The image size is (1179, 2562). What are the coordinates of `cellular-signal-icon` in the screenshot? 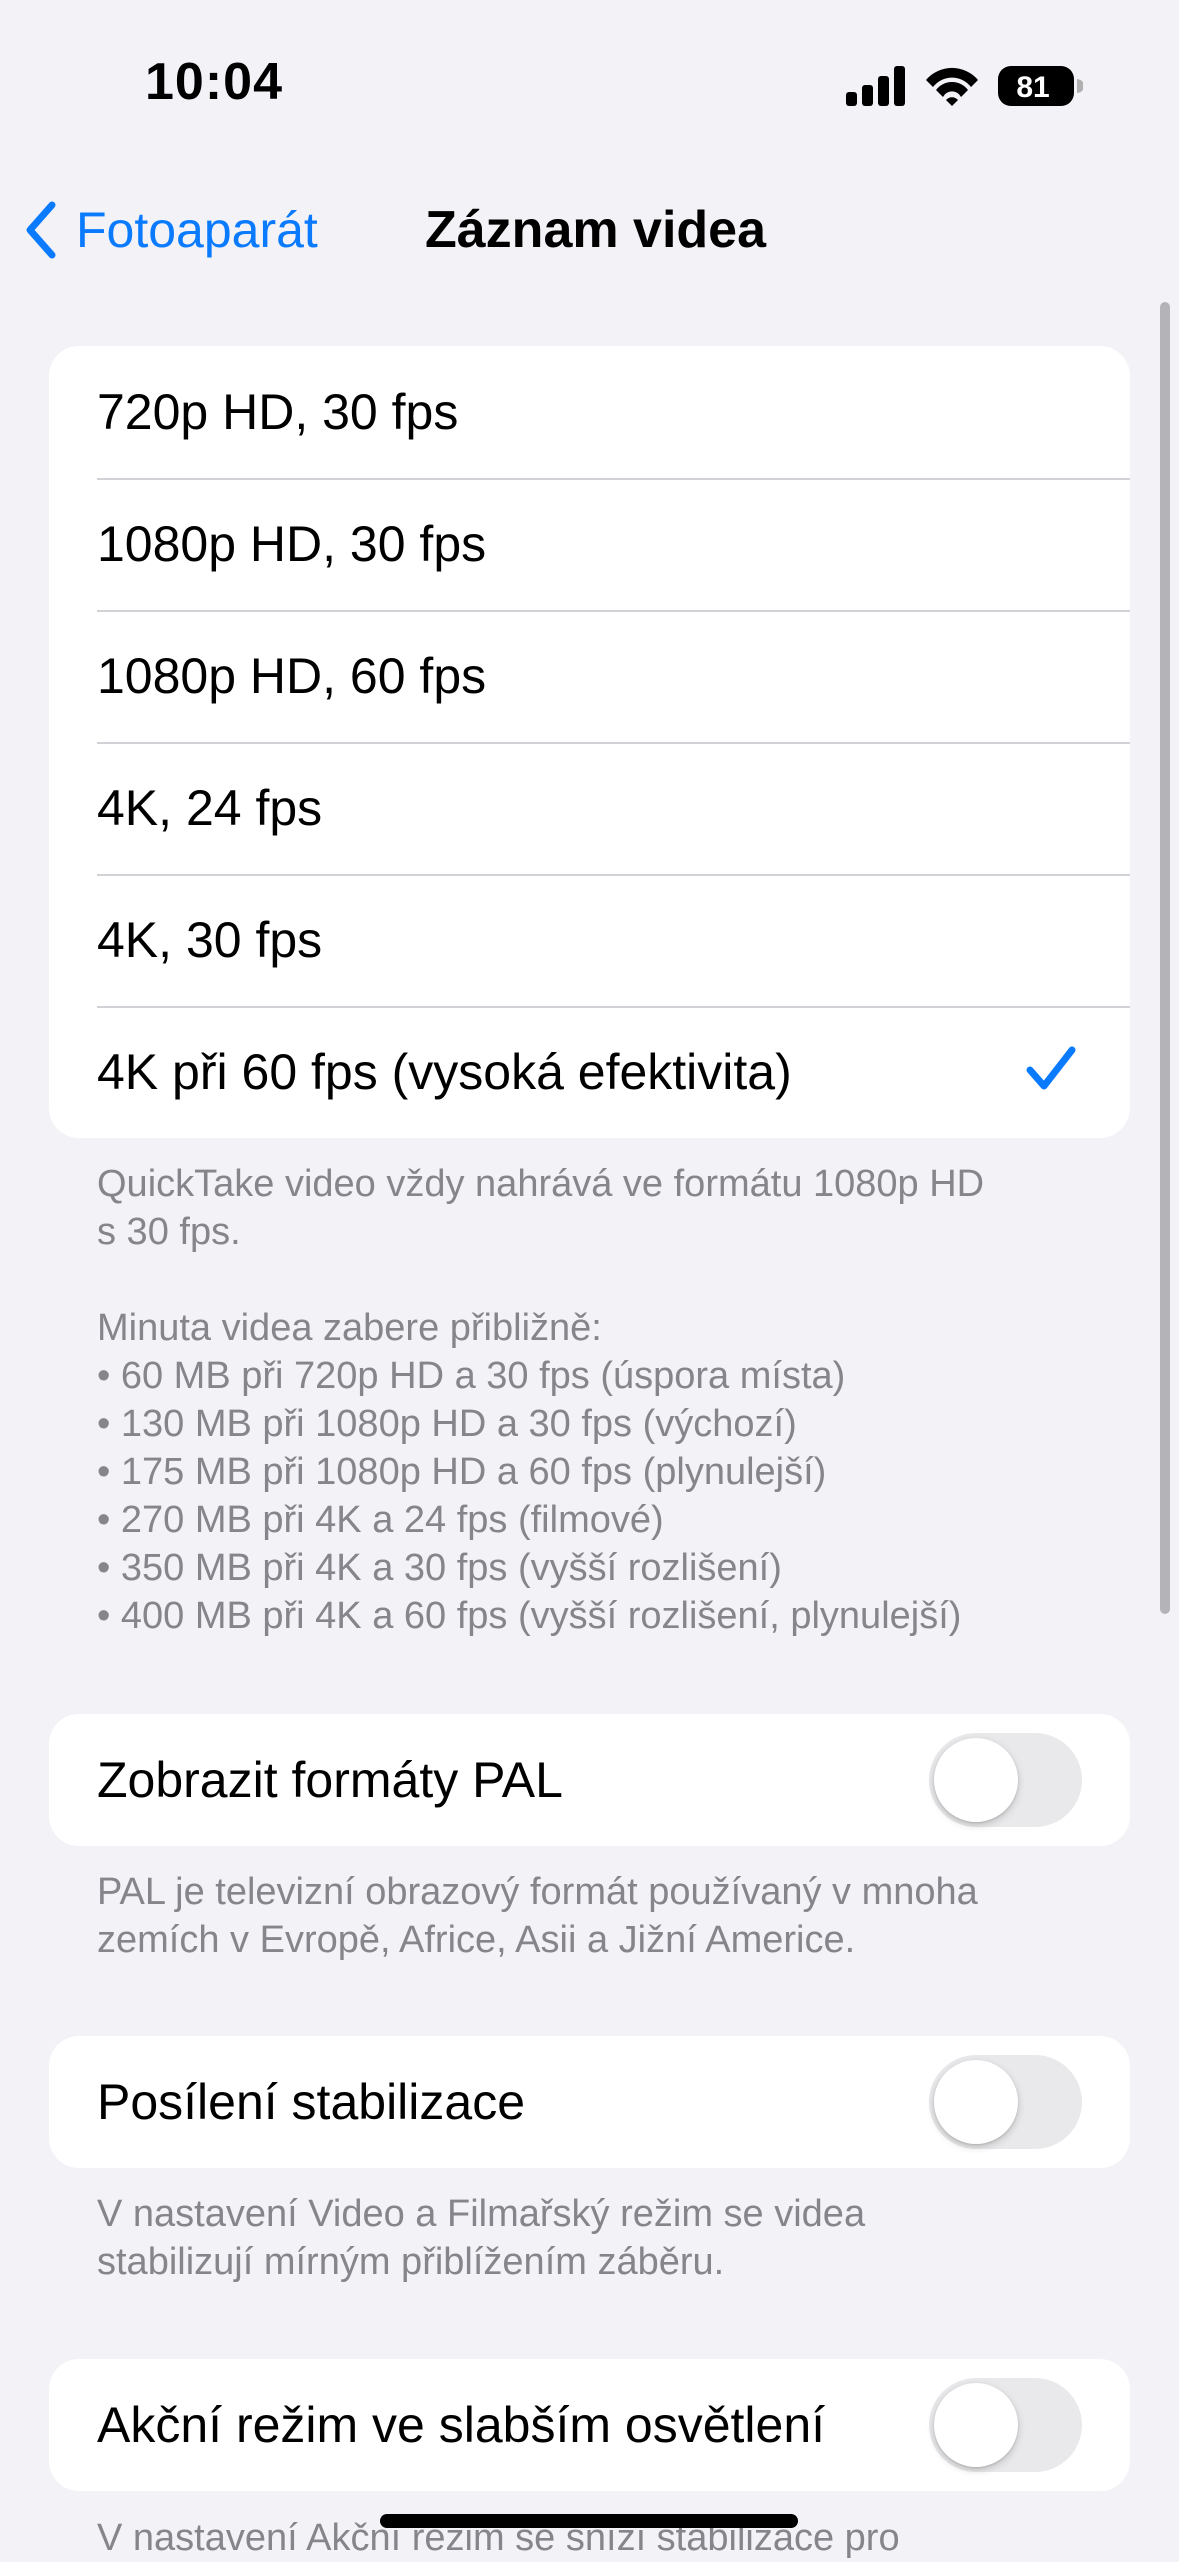 It's located at (875, 86).